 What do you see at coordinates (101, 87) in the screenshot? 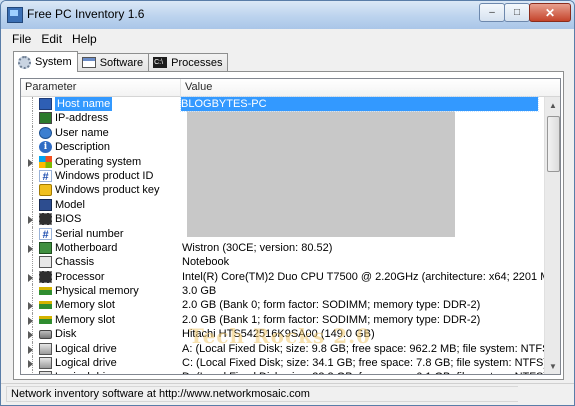
I see `column-header-parameter: Parameter` at bounding box center [101, 87].